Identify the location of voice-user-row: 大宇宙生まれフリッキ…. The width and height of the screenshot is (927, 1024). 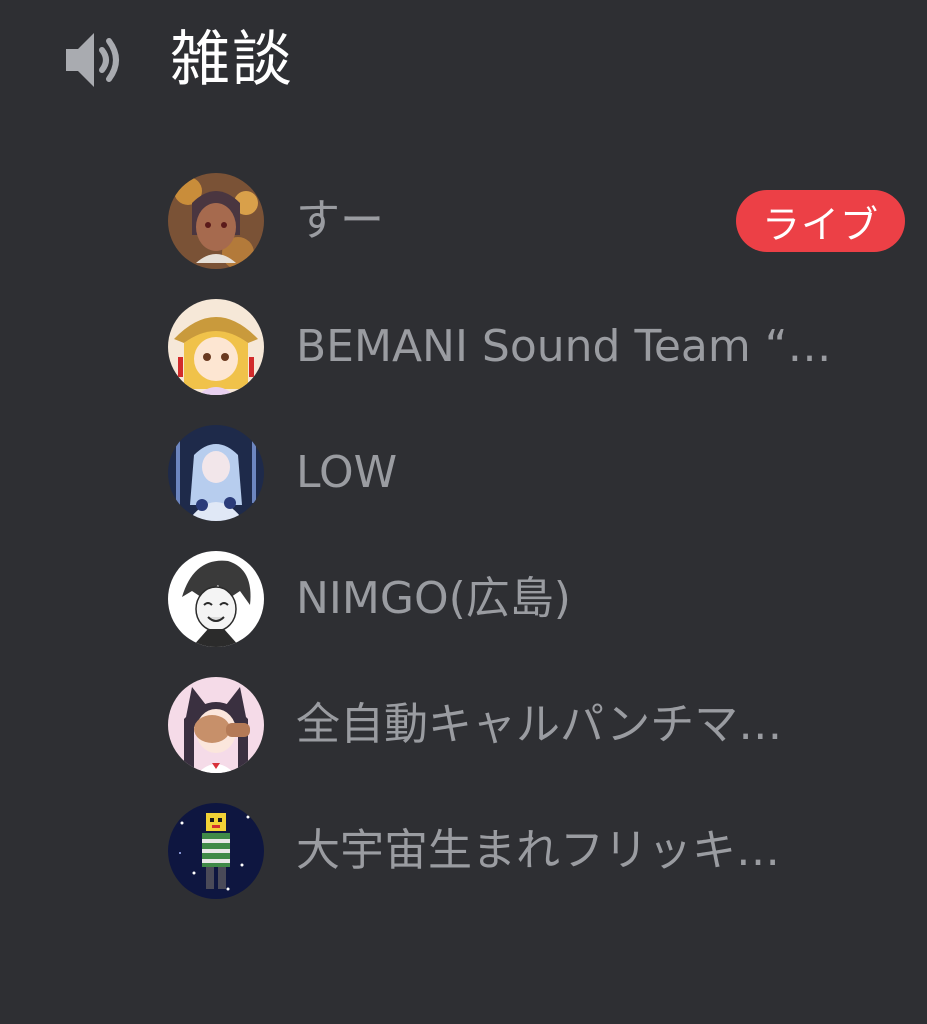
(540, 851).